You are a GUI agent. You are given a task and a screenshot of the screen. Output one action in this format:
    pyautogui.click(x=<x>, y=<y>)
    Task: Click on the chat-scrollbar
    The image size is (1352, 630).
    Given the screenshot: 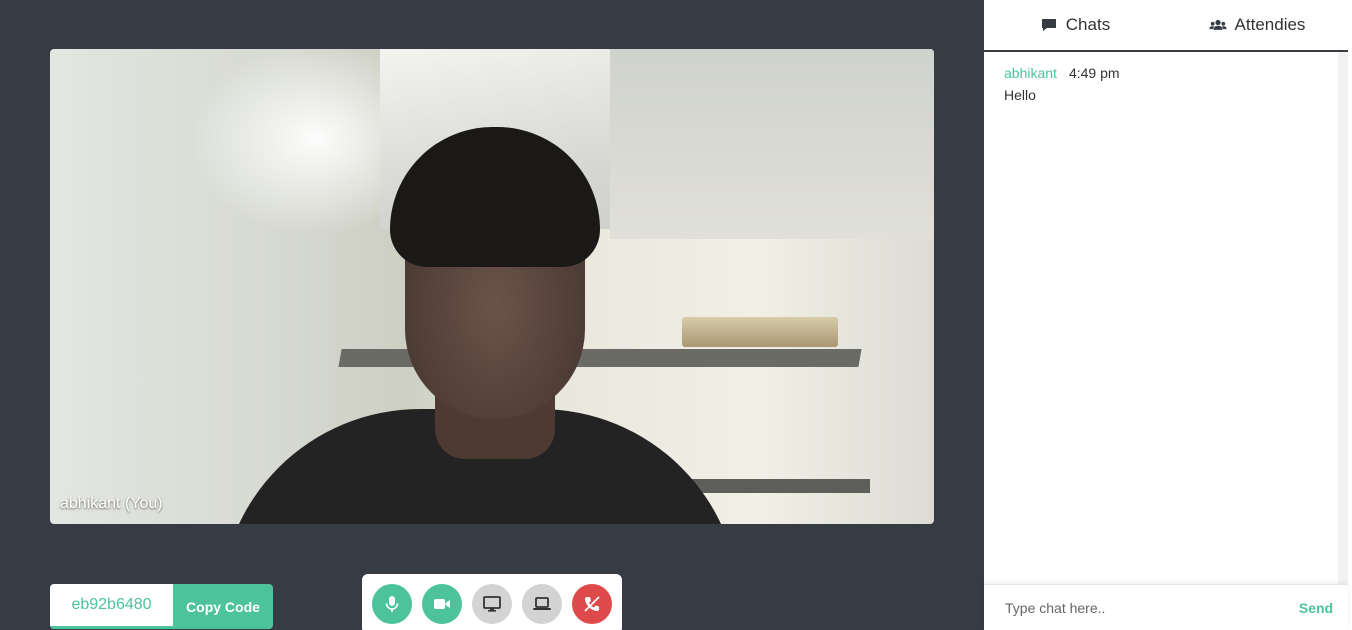 What is the action you would take?
    pyautogui.click(x=1343, y=318)
    